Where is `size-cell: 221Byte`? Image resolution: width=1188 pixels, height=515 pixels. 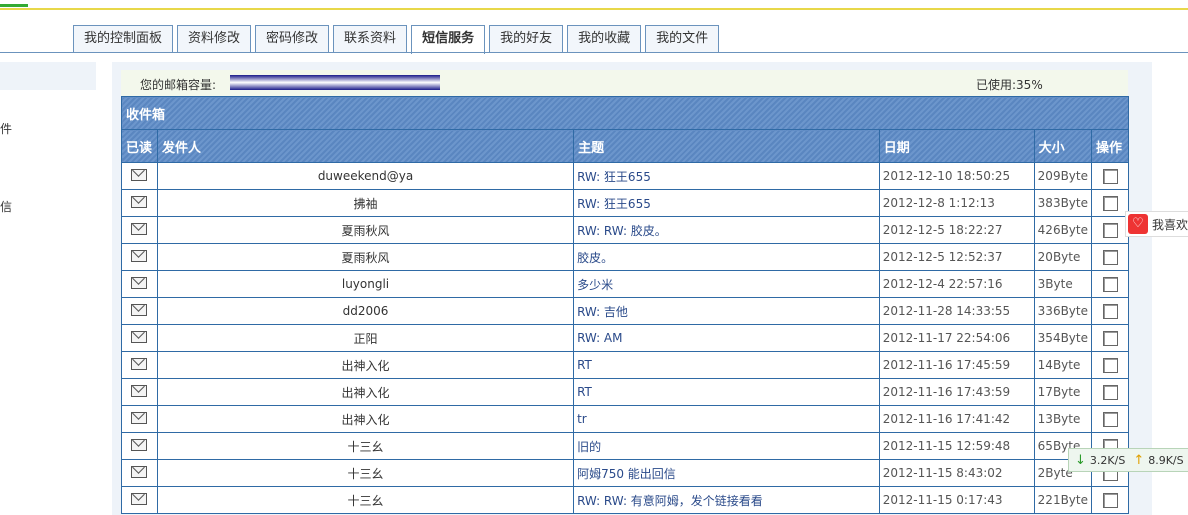
size-cell: 221Byte is located at coordinates (1063, 500).